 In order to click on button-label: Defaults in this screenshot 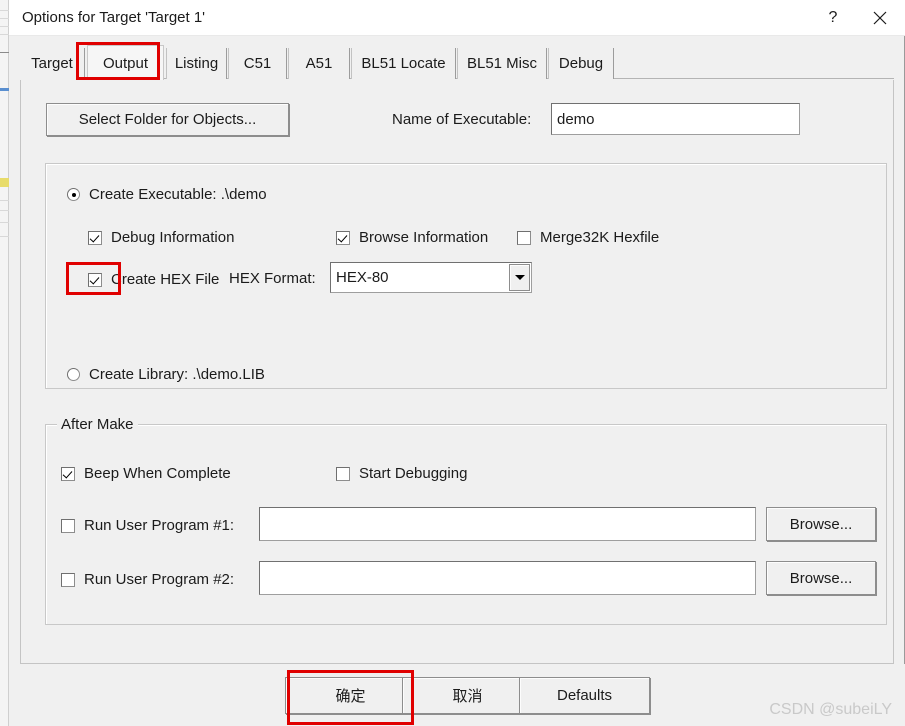, I will do `click(584, 695)`.